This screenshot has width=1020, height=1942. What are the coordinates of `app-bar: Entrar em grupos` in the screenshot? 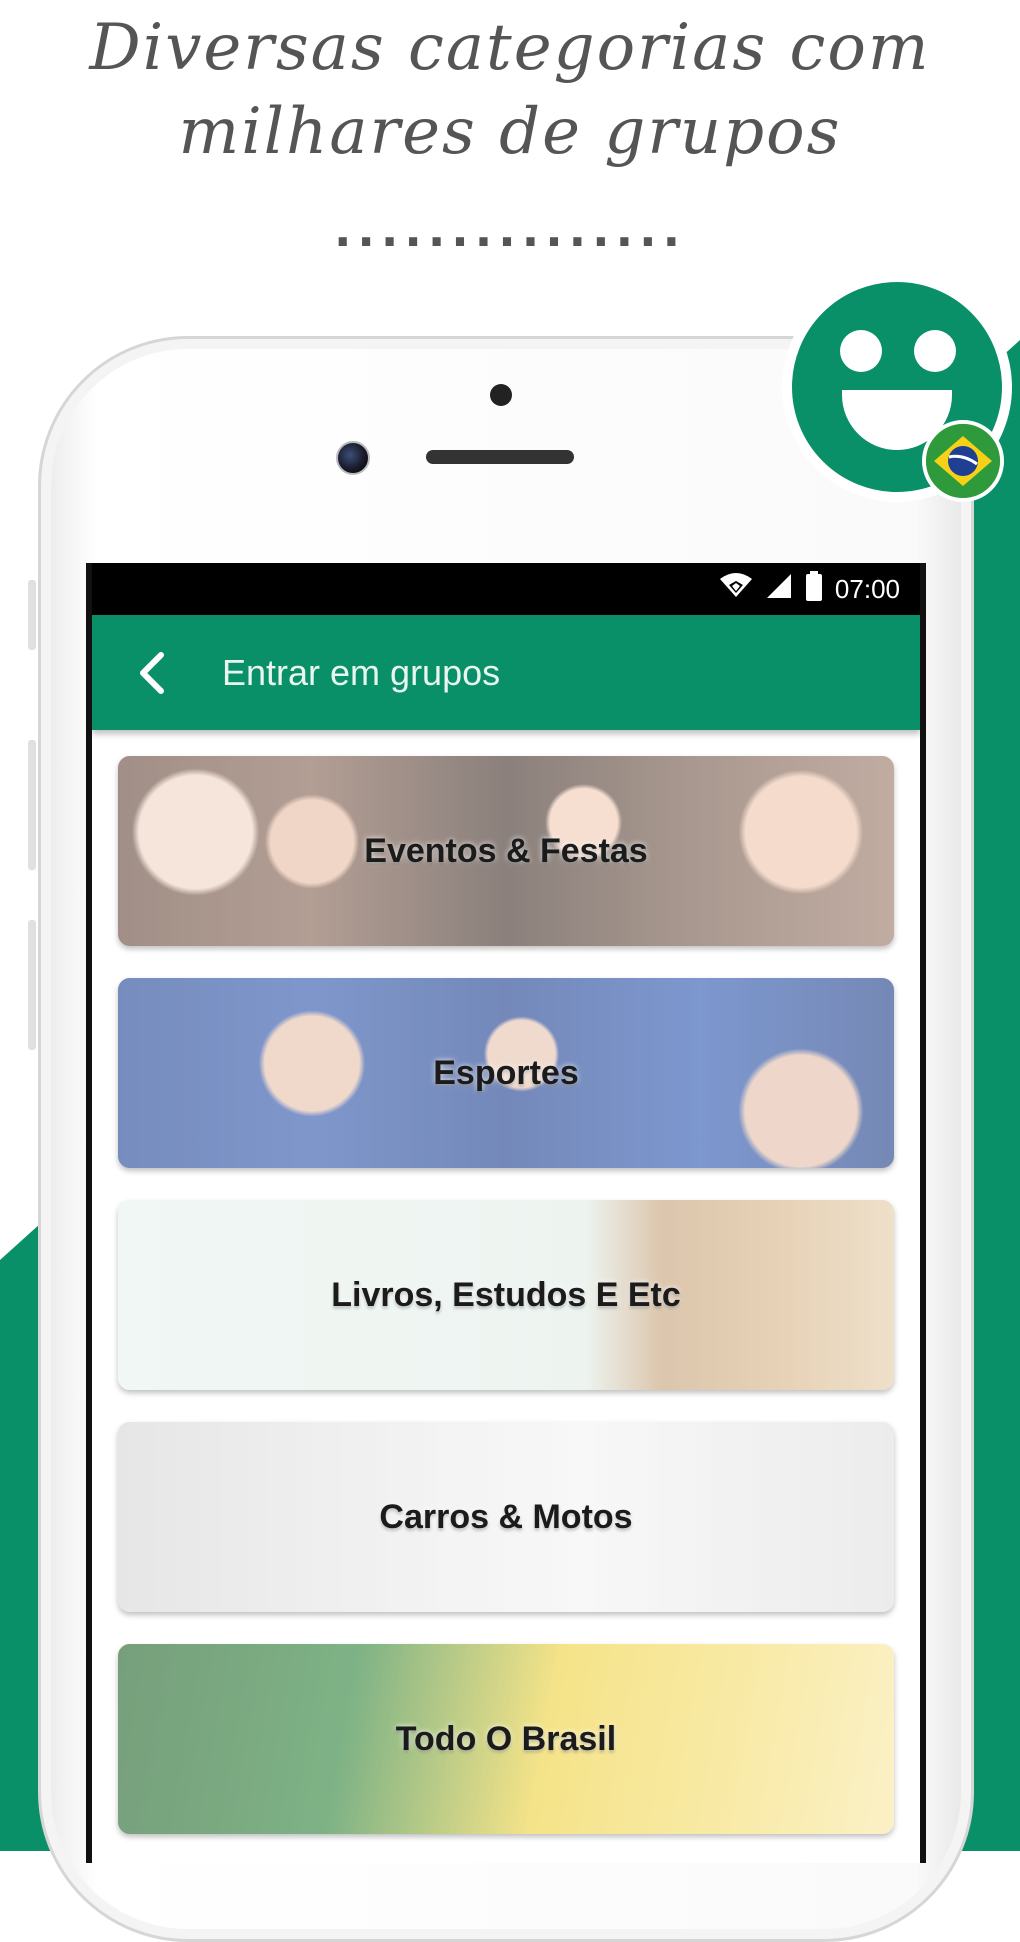 It's located at (506, 672).